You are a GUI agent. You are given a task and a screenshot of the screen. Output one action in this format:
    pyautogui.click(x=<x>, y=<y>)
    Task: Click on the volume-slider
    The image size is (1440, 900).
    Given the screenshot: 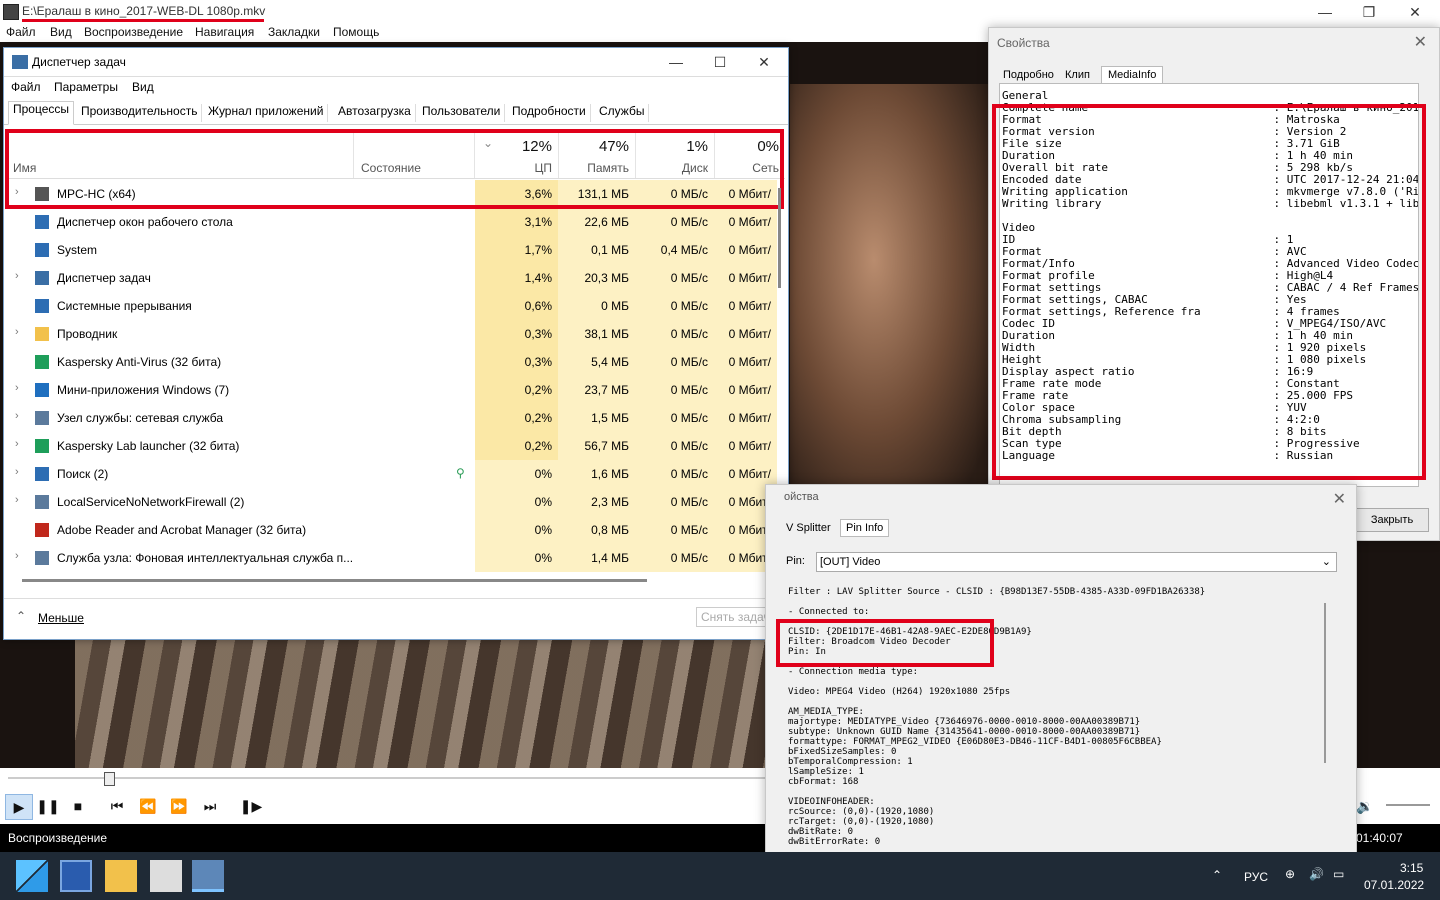 What is the action you would take?
    pyautogui.click(x=1408, y=805)
    